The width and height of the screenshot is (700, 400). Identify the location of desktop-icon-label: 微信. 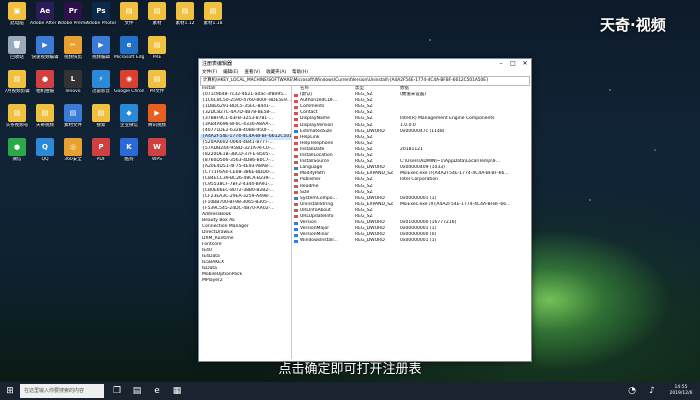
(17, 159).